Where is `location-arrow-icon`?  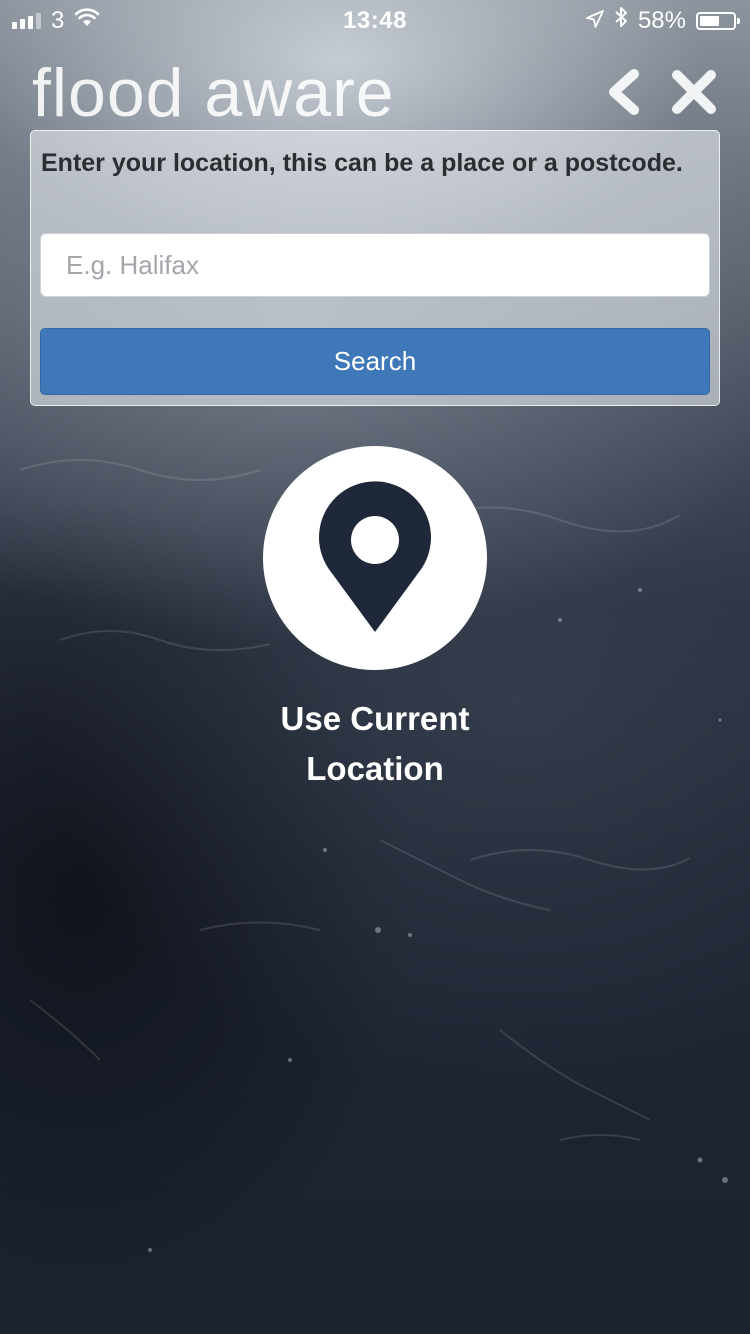 location-arrow-icon is located at coordinates (595, 21).